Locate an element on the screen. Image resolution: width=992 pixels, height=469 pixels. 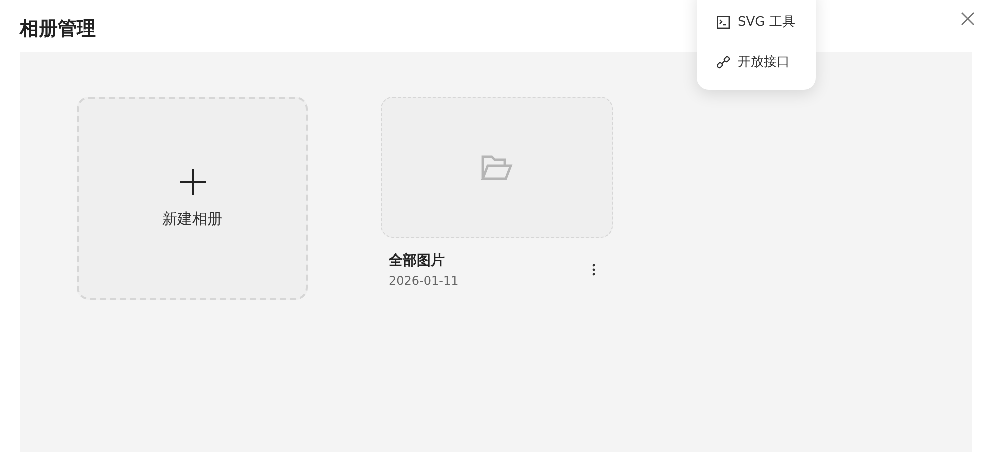
album-date: 2026-01-11 is located at coordinates (424, 281).